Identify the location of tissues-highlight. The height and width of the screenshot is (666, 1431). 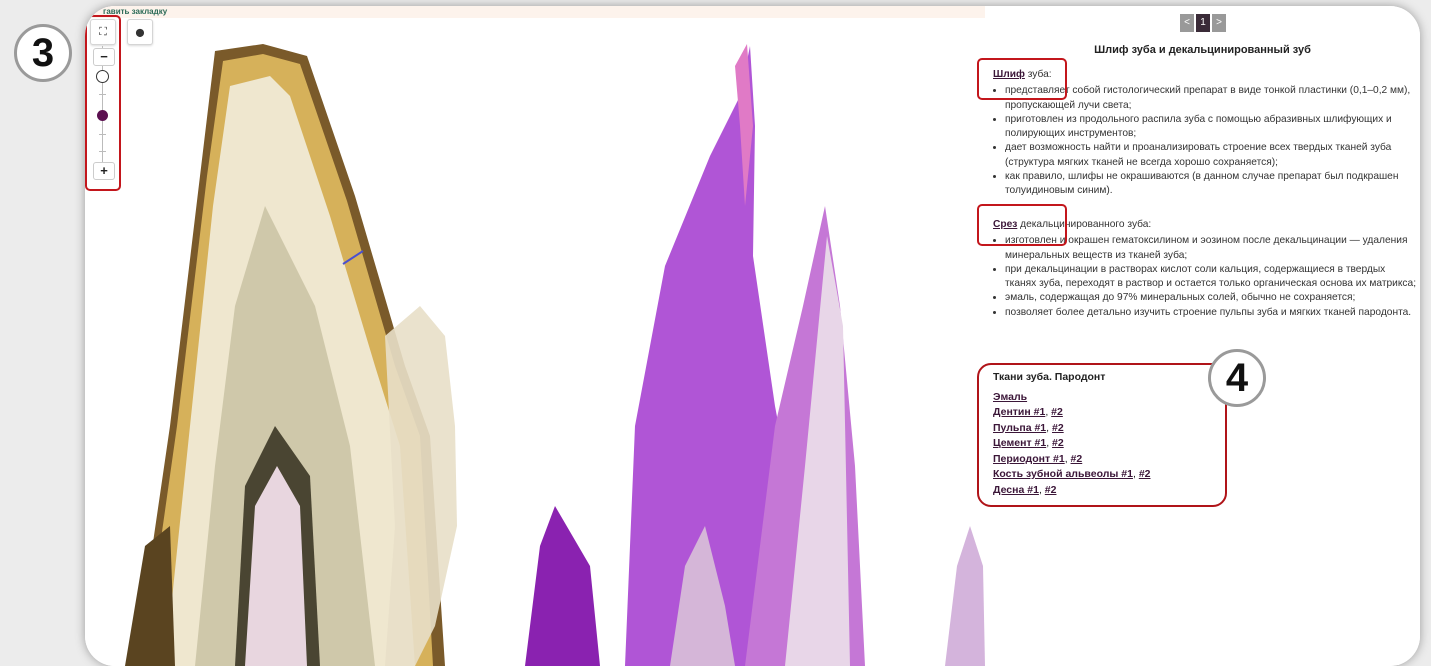
(1102, 435).